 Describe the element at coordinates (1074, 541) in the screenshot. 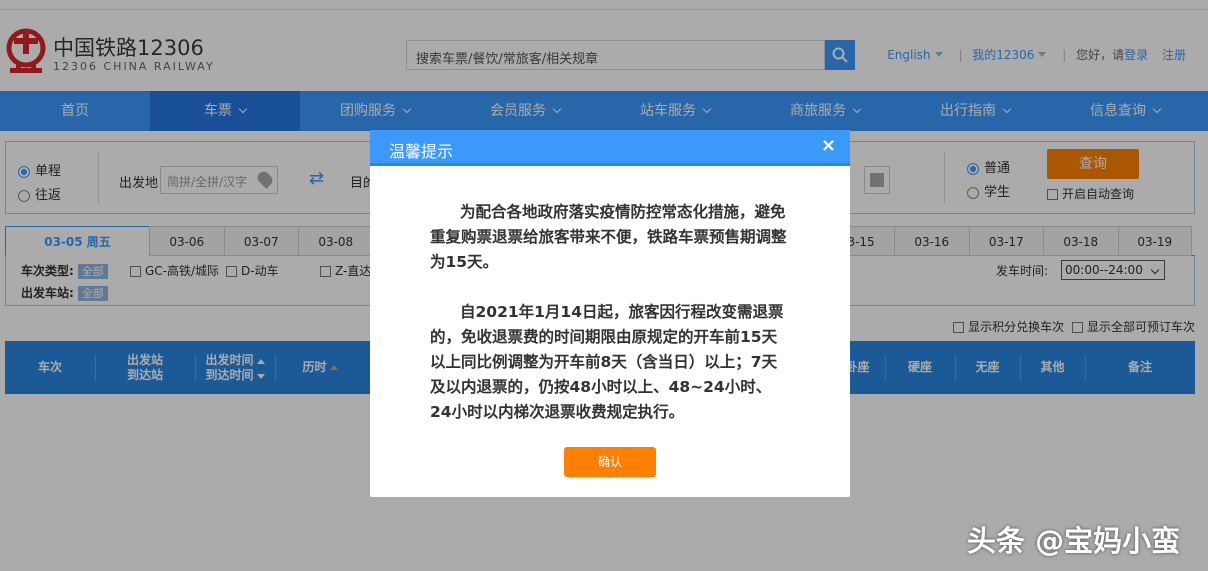

I see `watermark: 头条 @宝妈小蛮` at that location.